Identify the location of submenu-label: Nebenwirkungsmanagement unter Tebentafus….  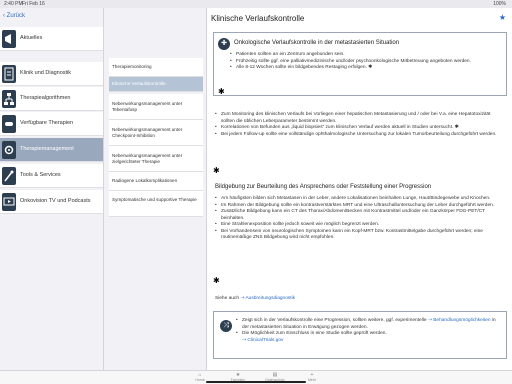
(147, 106).